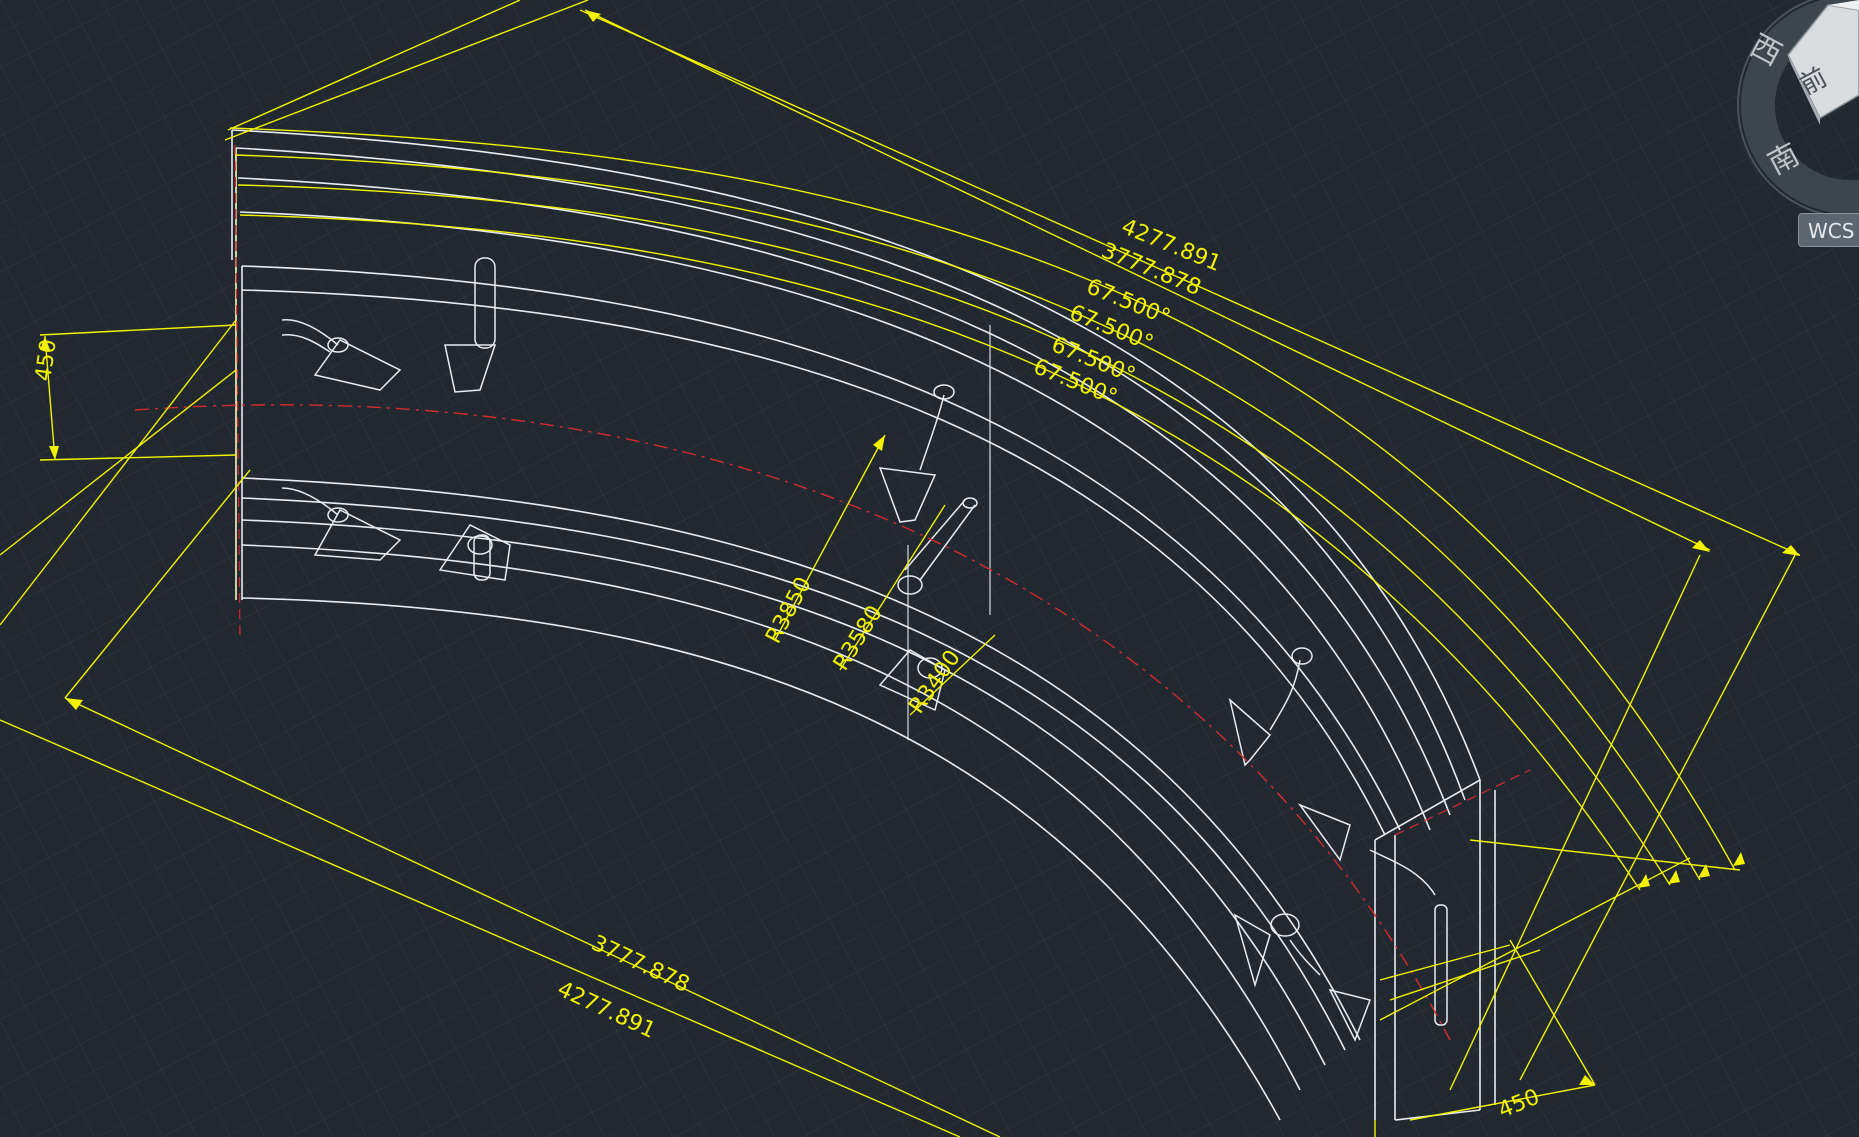  What do you see at coordinates (1831, 231) in the screenshot?
I see `wcs-label: WCS` at bounding box center [1831, 231].